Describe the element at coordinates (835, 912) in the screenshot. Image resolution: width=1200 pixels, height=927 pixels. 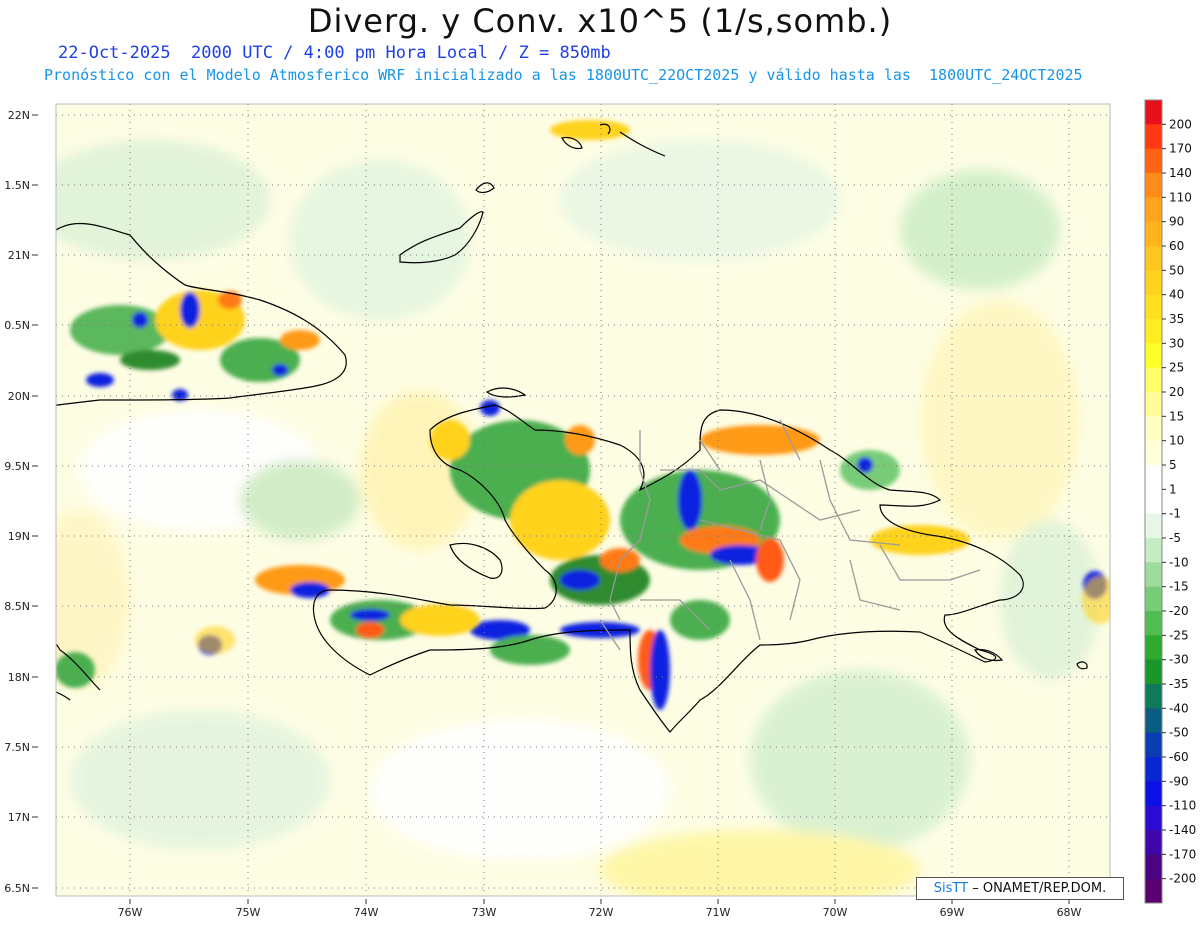
I see `lon-label: 70W` at that location.